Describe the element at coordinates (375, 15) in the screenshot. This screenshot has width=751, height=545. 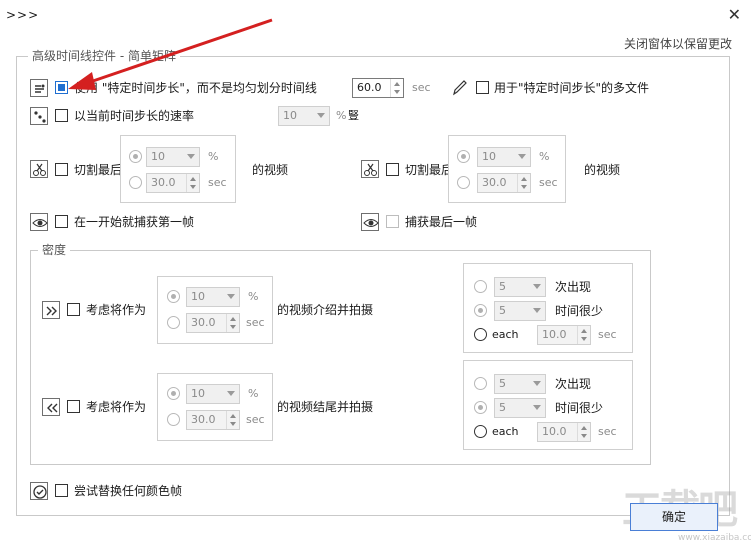
I see `title-bar: >>> ✕` at that location.